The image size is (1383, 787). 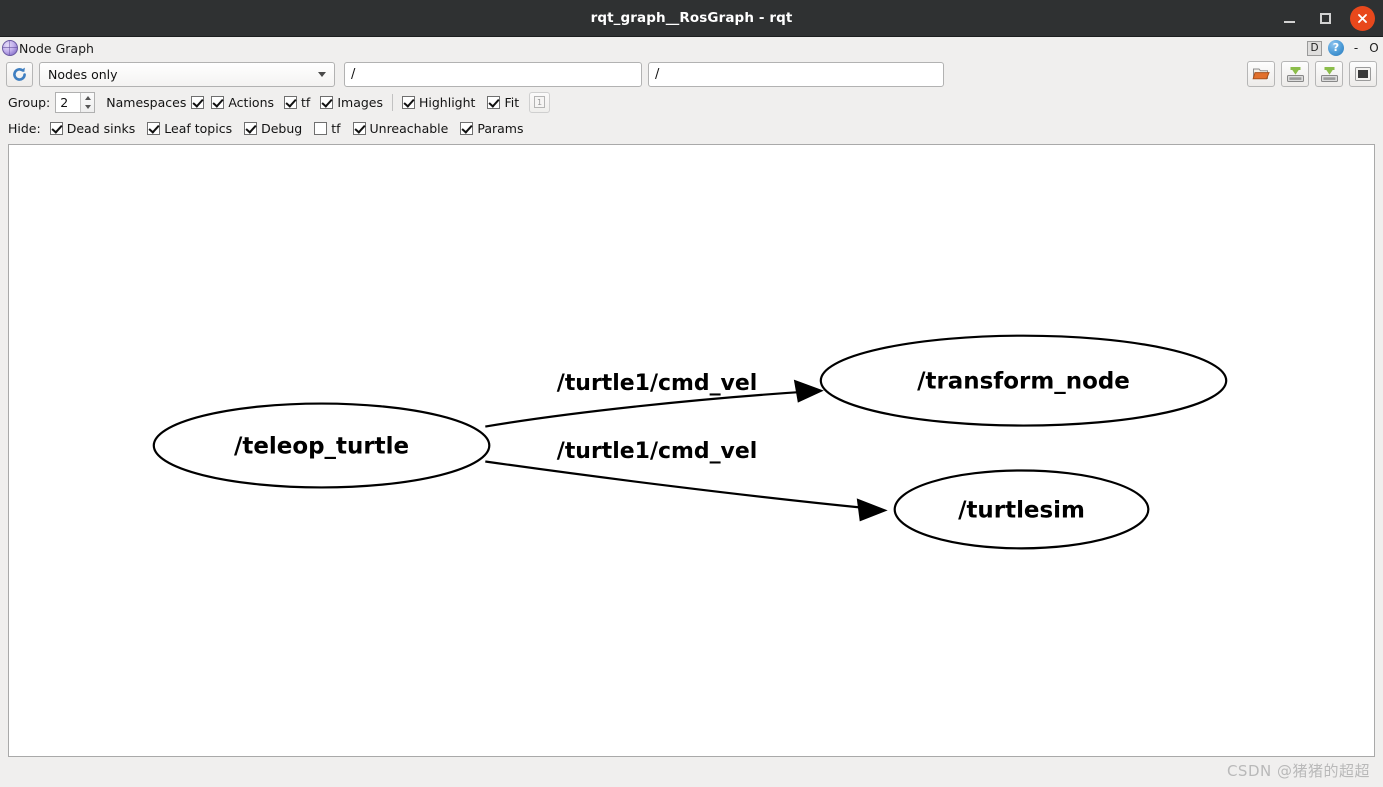 What do you see at coordinates (1374, 48) in the screenshot?
I see `dock-close-button: O` at bounding box center [1374, 48].